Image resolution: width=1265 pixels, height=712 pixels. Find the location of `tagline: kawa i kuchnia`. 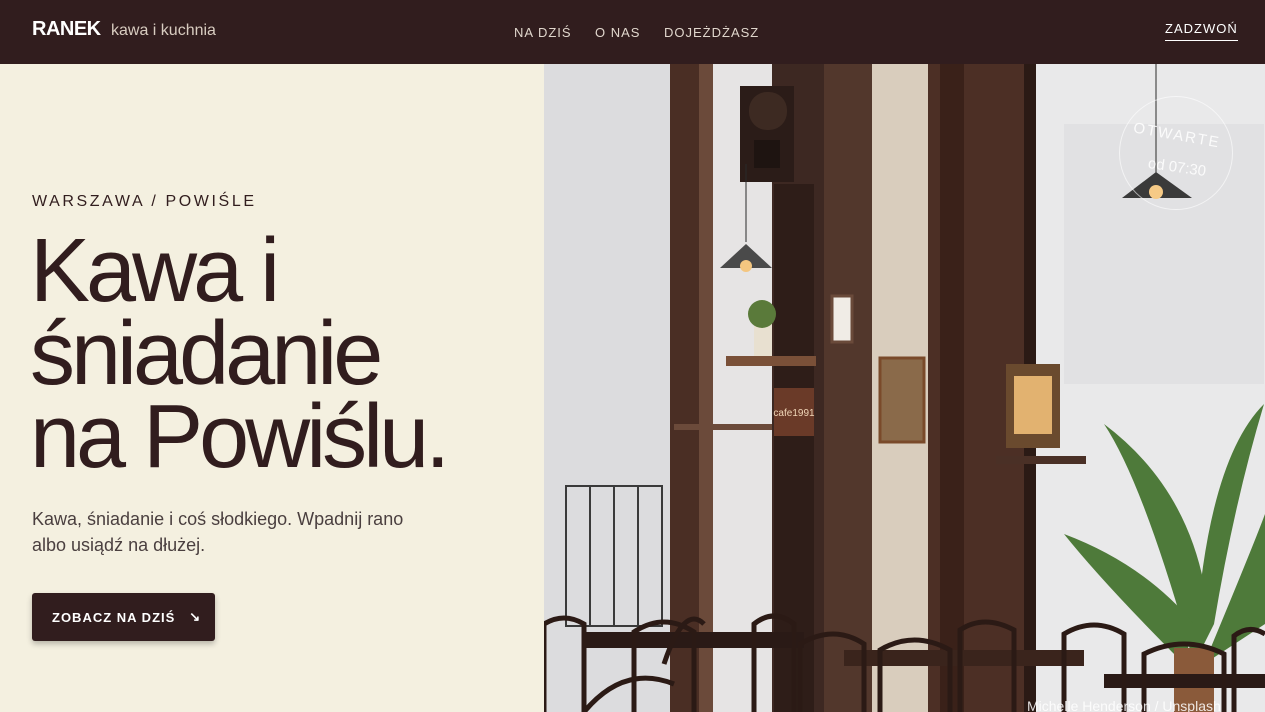

tagline: kawa i kuchnia is located at coordinates (163, 30).